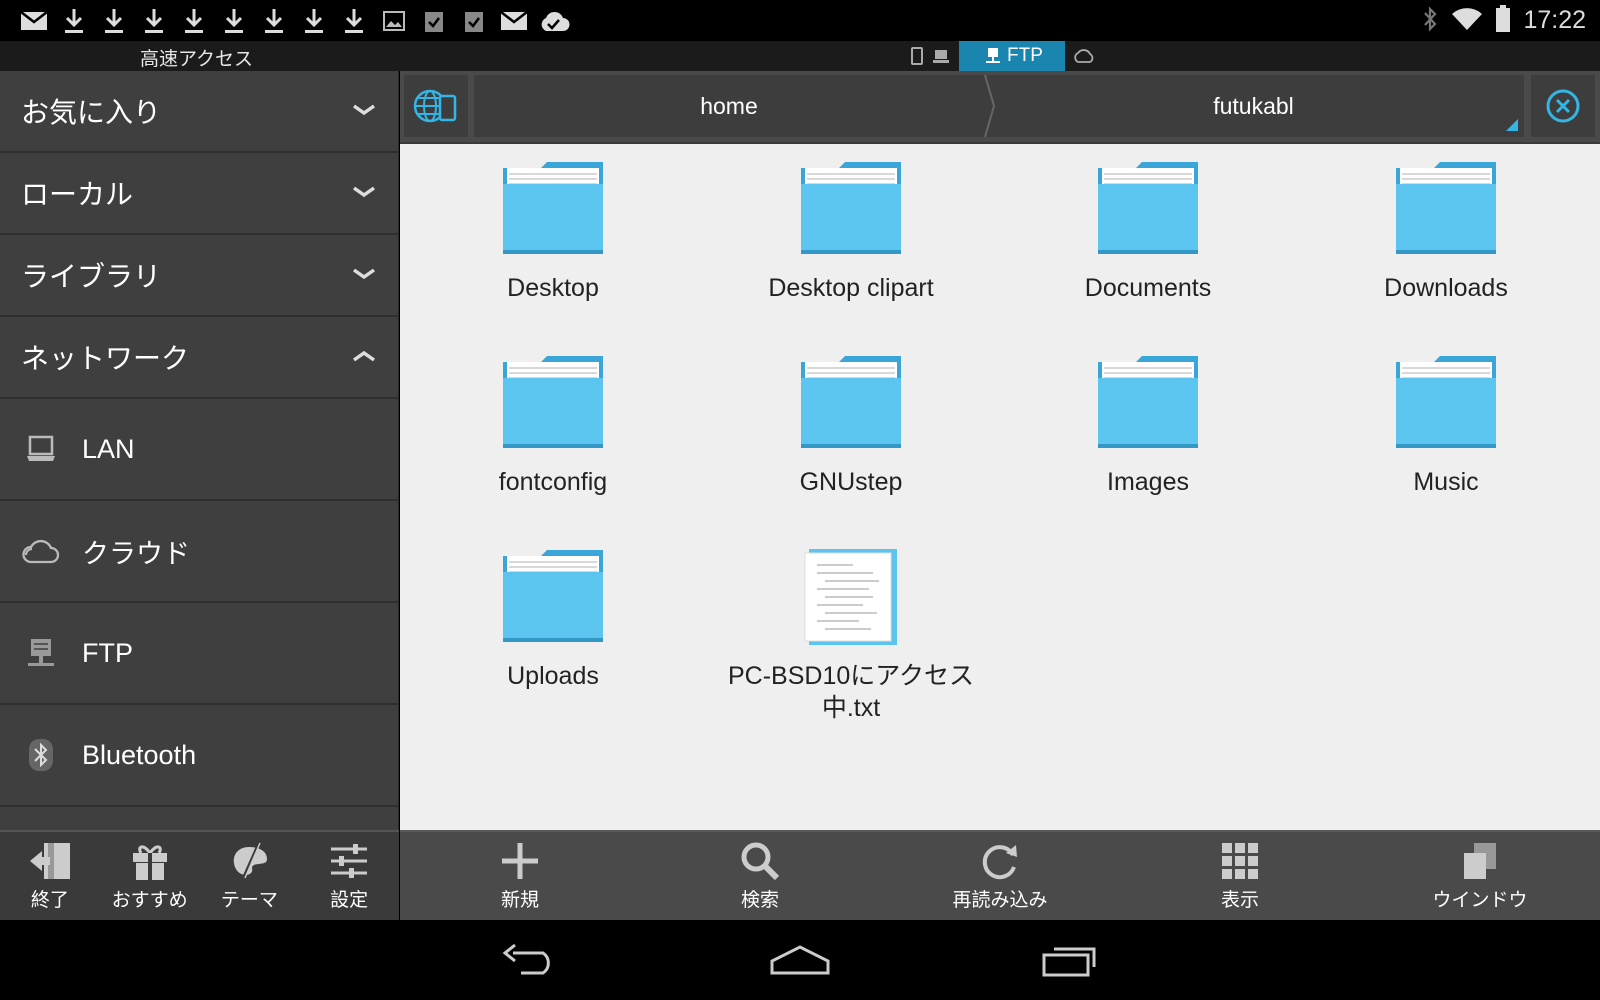 The width and height of the screenshot is (1600, 1000). What do you see at coordinates (136, 553) in the screenshot?
I see `sidebar-item-label: クラウド` at bounding box center [136, 553].